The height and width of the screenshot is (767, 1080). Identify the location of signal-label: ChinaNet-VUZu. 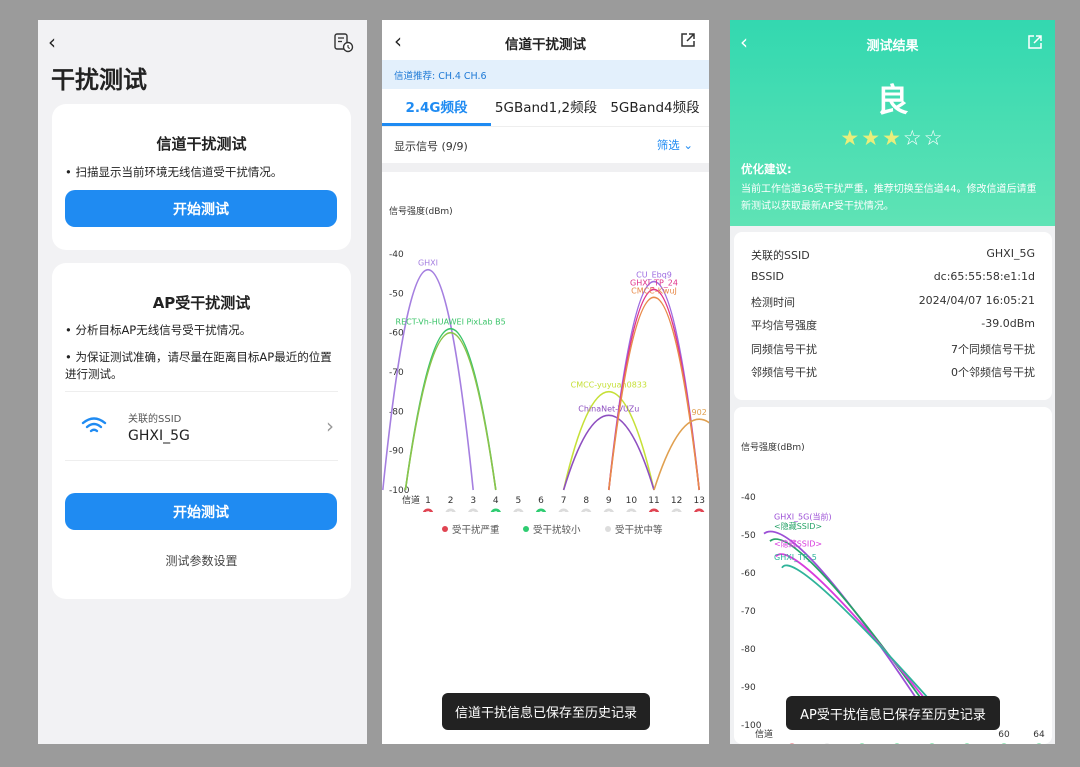
(608, 408).